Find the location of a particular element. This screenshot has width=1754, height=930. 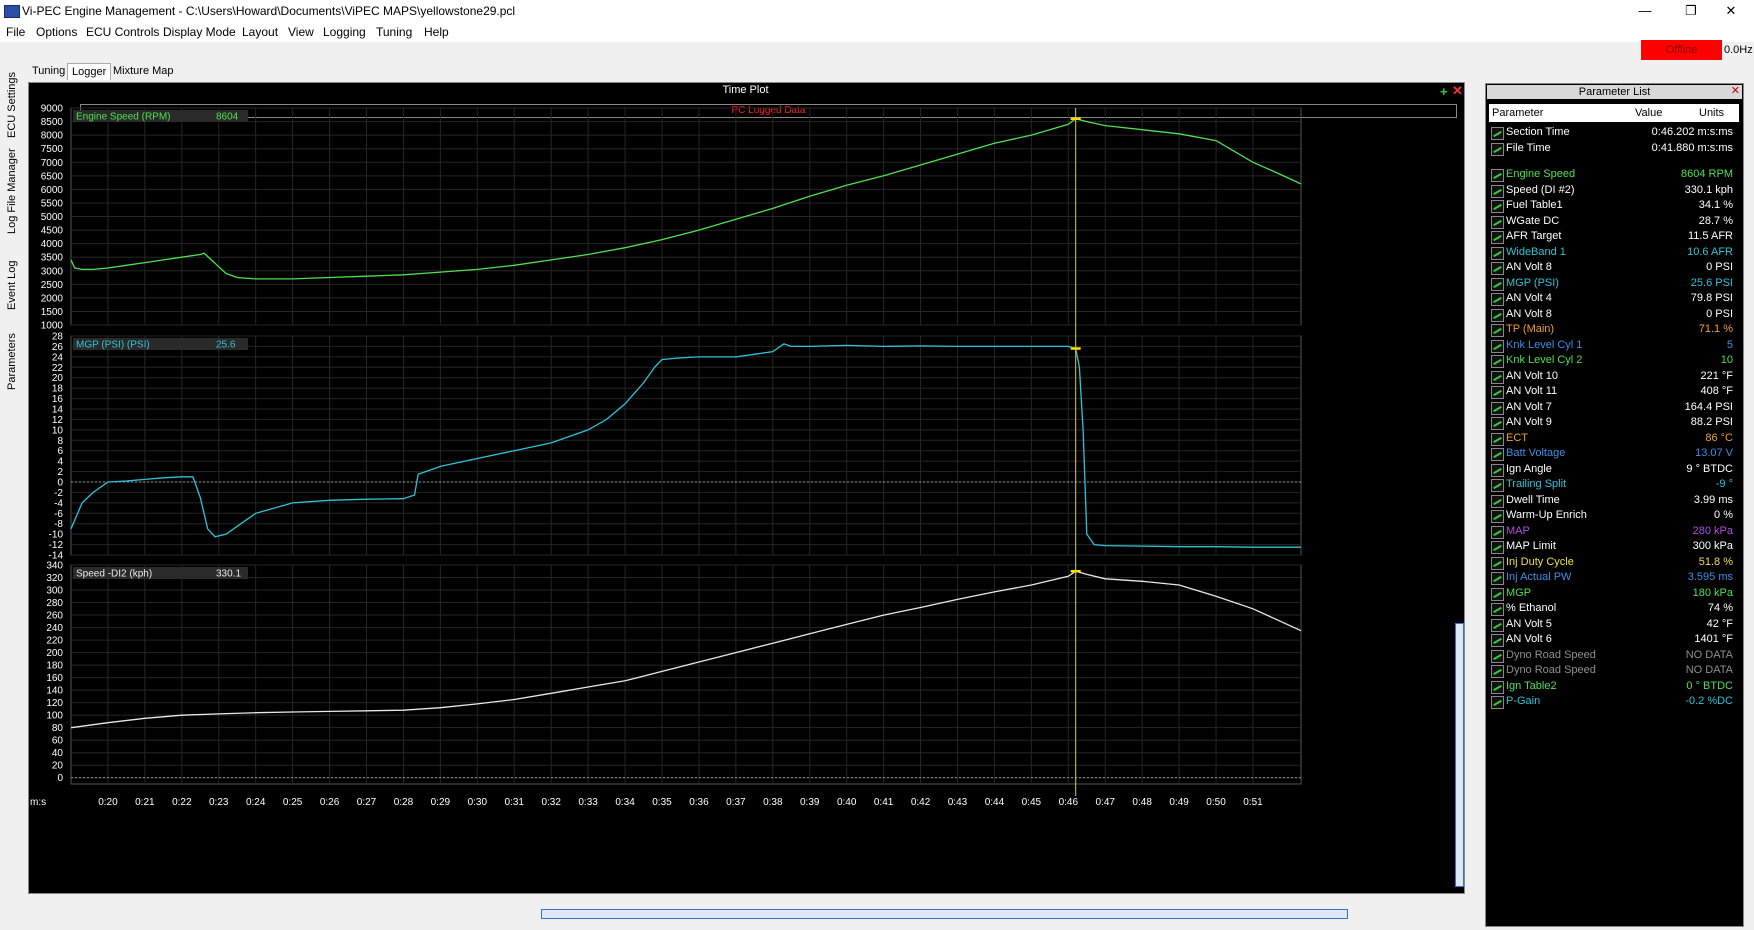

connection-status-badge: Offline is located at coordinates (1681, 50).